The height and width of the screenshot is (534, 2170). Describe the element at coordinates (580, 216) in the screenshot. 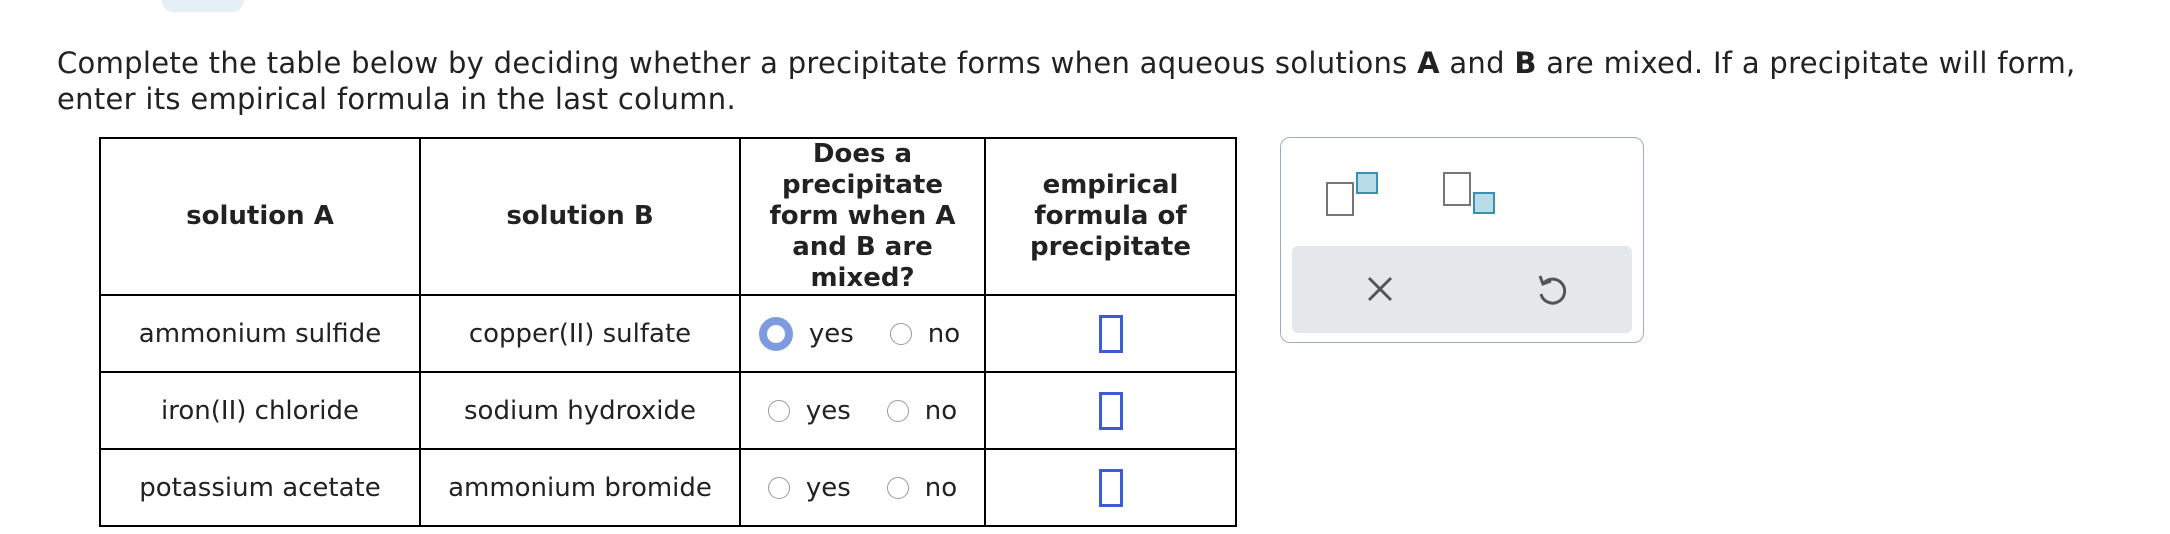

I see `header-solution-b: solution B` at that location.